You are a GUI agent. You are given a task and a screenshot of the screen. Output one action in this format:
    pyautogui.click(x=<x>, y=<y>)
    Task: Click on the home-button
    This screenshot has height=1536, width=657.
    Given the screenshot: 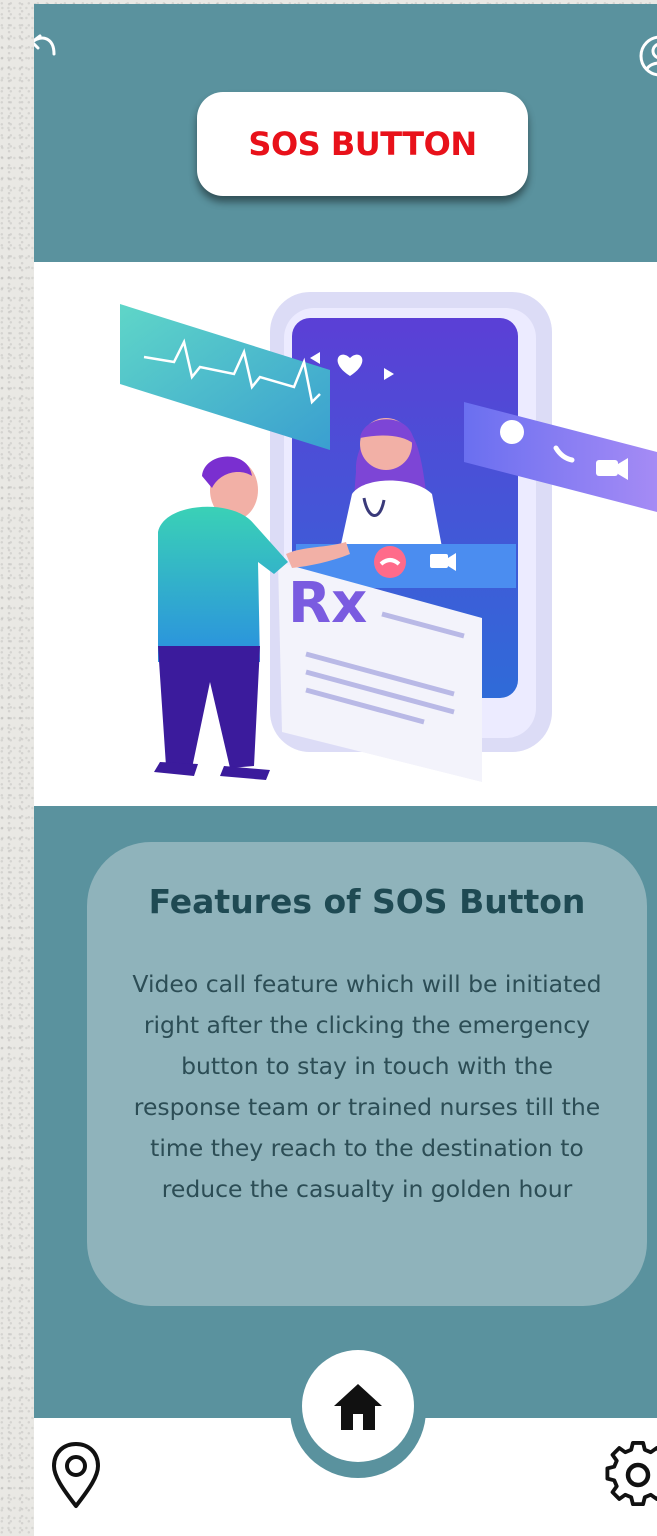 What is the action you would take?
    pyautogui.click(x=358, y=1406)
    